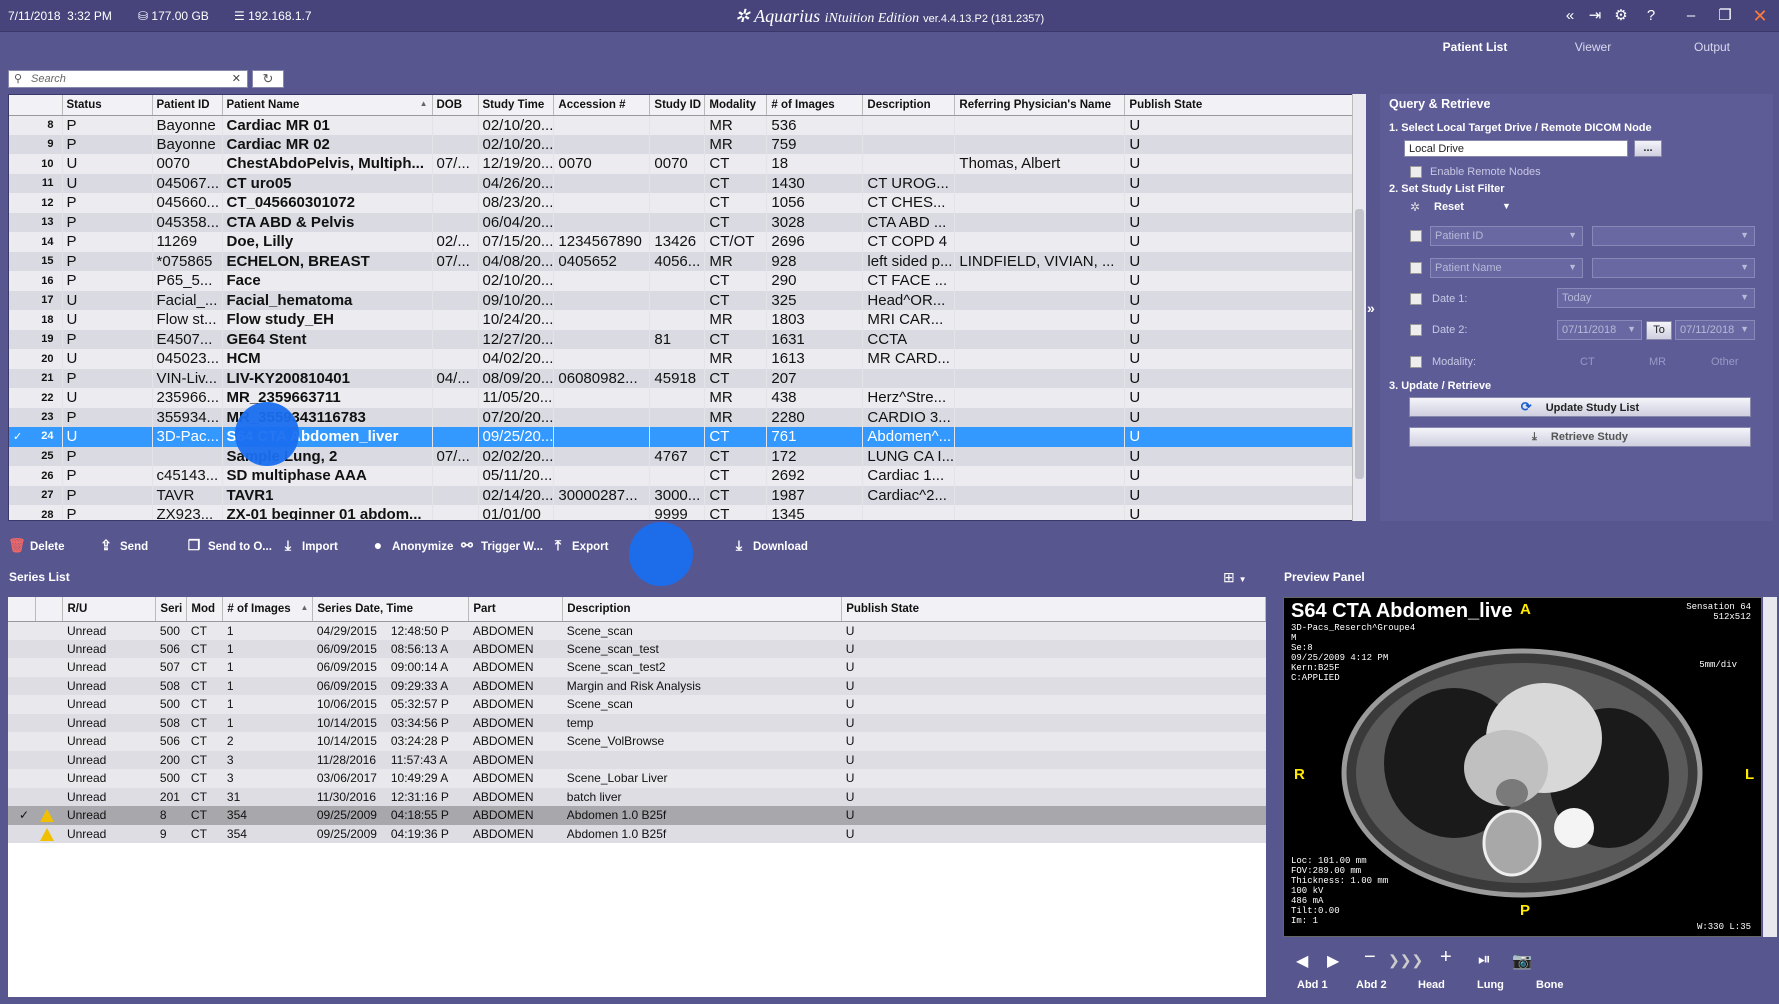 This screenshot has height=1004, width=1779. Describe the element at coordinates (1580, 407) in the screenshot. I see `update-study-list-button: ⟳ Update Study List` at that location.